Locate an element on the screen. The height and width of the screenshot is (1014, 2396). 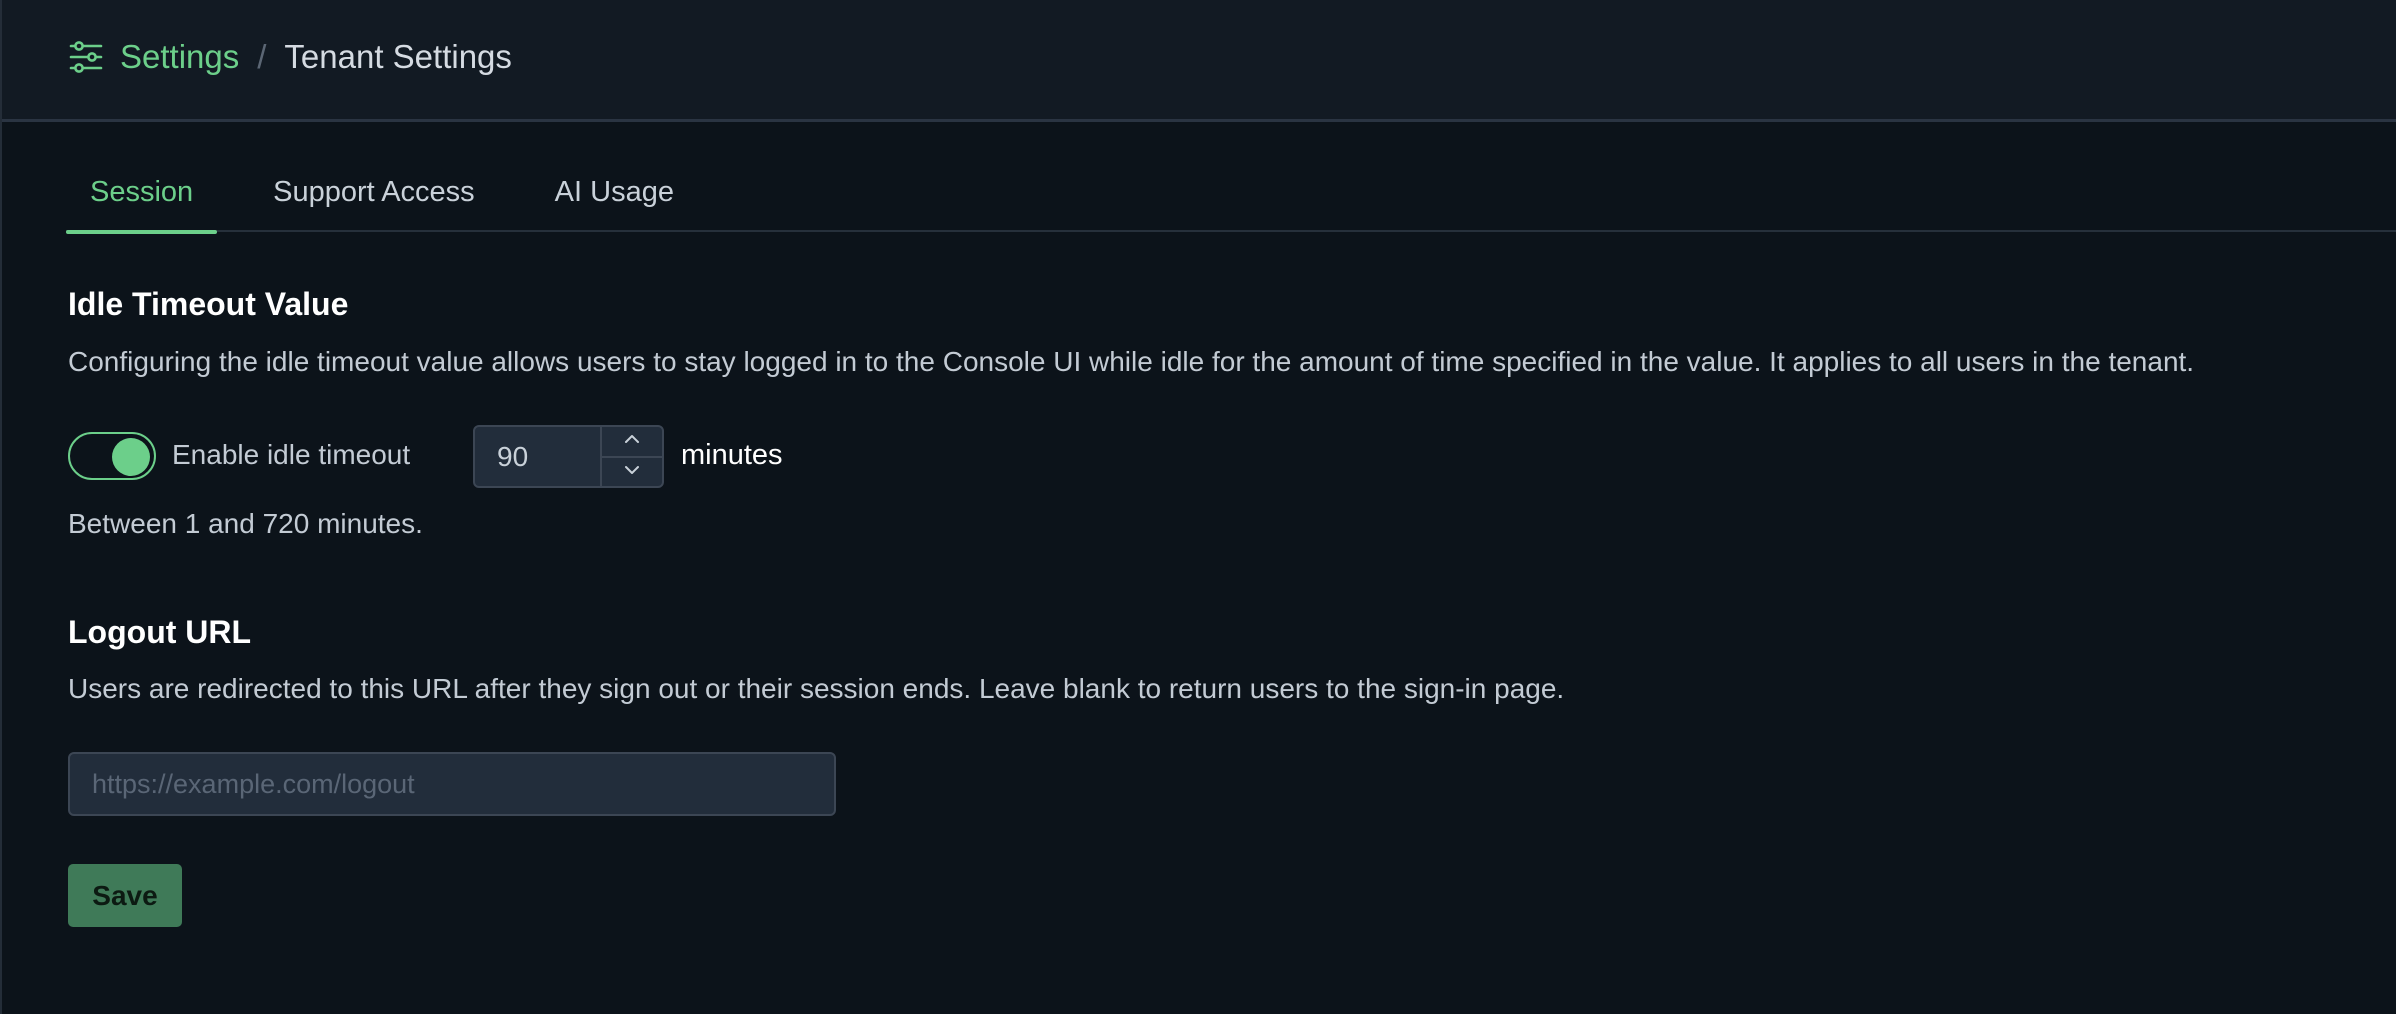
idle-timeout-unit: minutes is located at coordinates (732, 455).